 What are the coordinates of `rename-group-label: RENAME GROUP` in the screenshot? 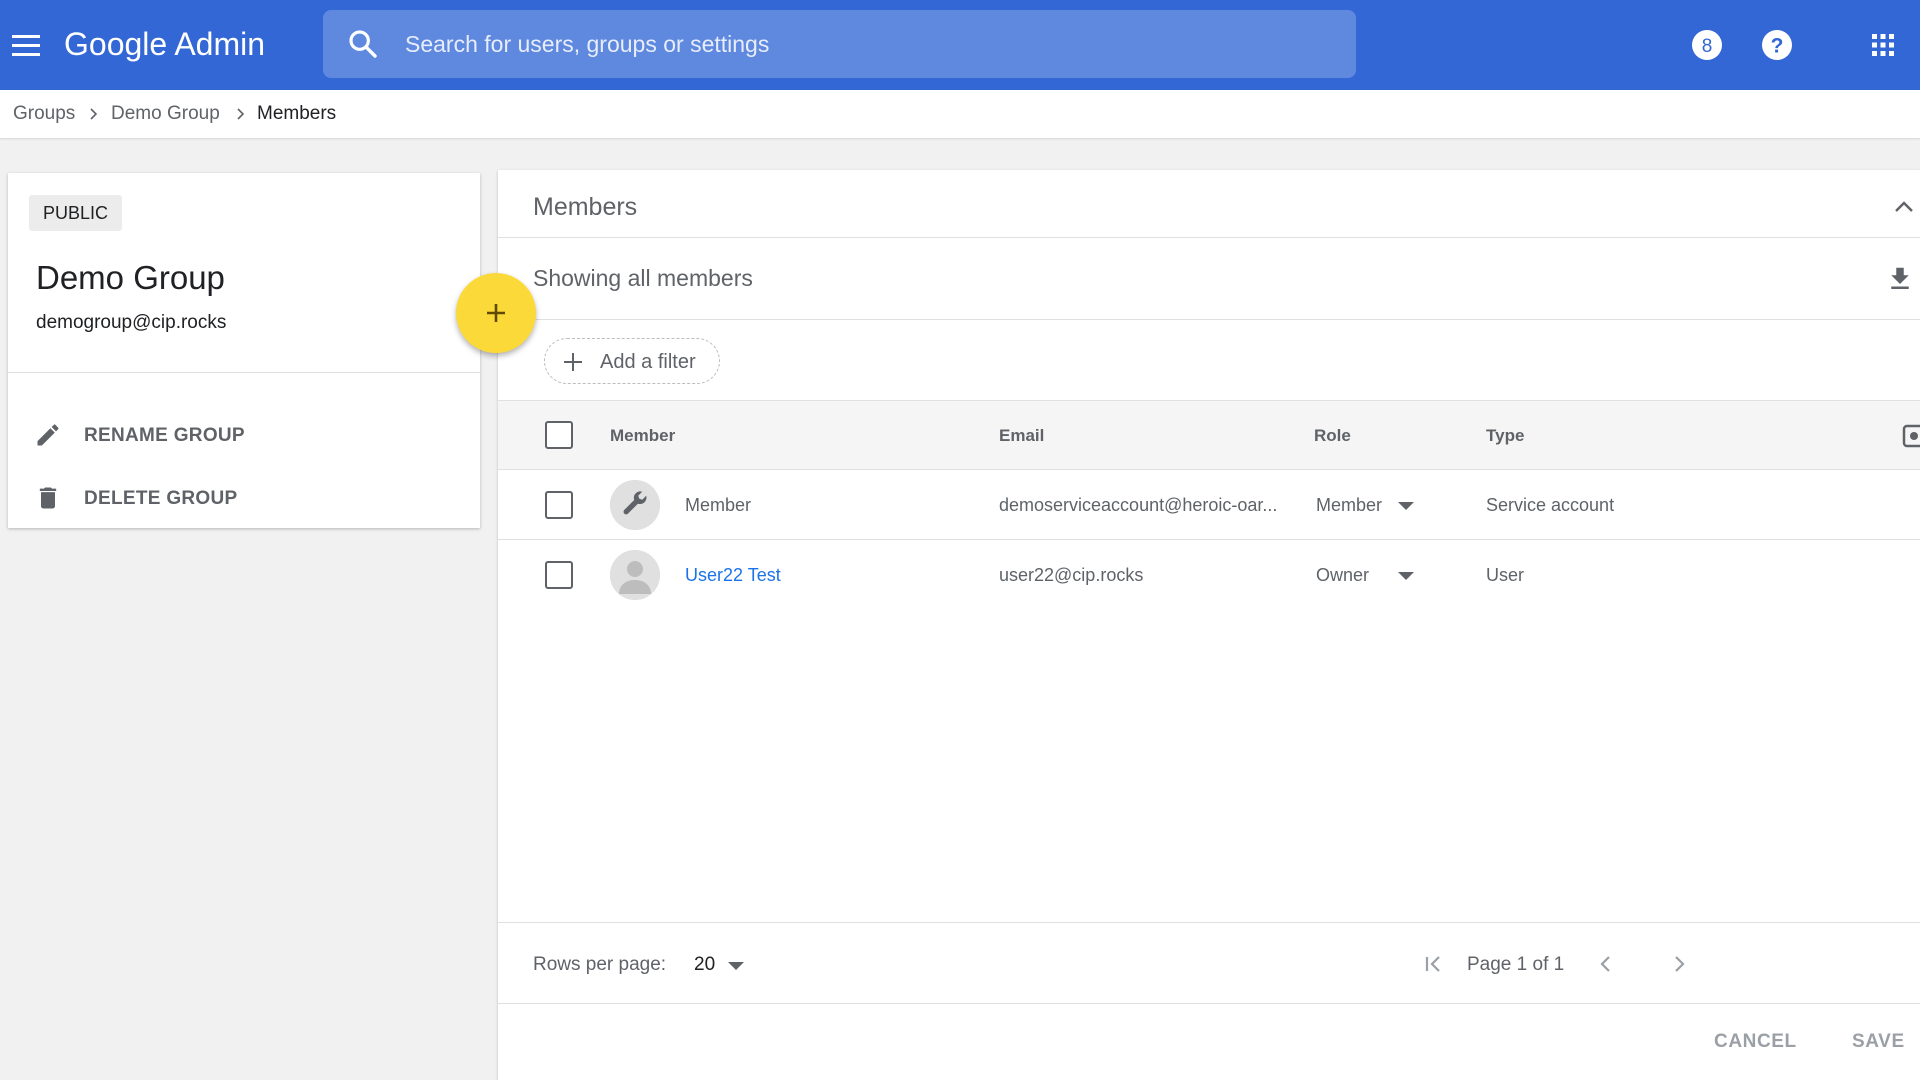 It's located at (164, 436).